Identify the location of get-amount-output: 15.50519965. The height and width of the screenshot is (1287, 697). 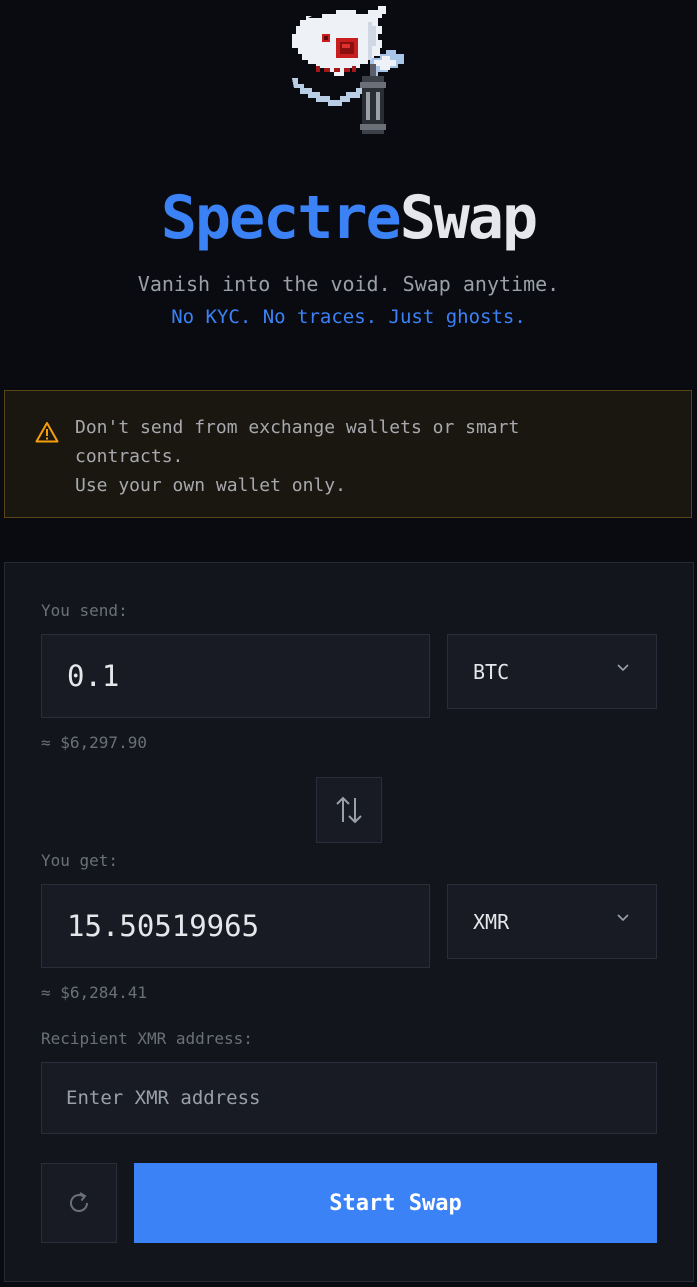
(235, 926).